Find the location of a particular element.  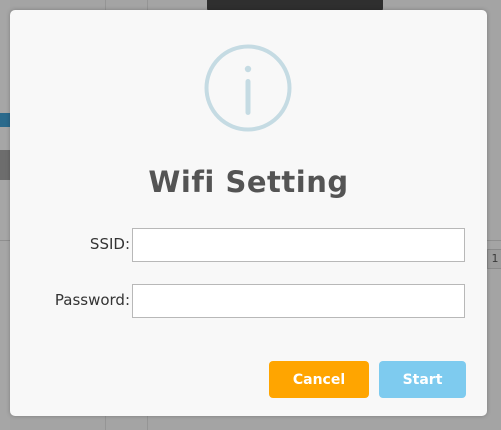

cancel-button: Cancel is located at coordinates (319, 379).